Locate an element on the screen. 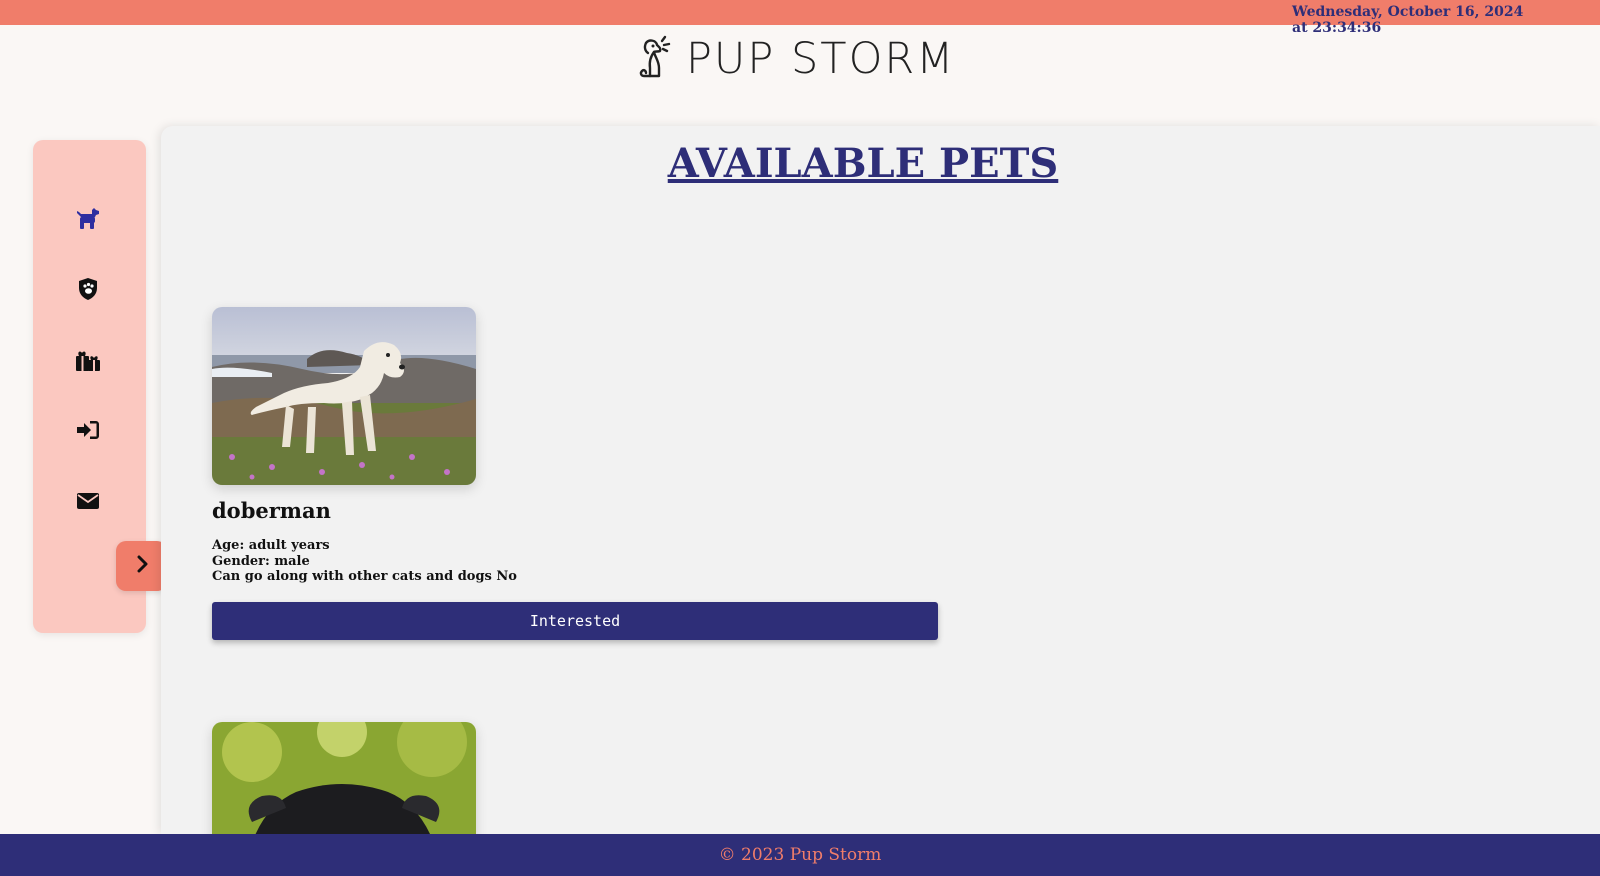  page-title: AVAILABLE PETS is located at coordinates (863, 163).